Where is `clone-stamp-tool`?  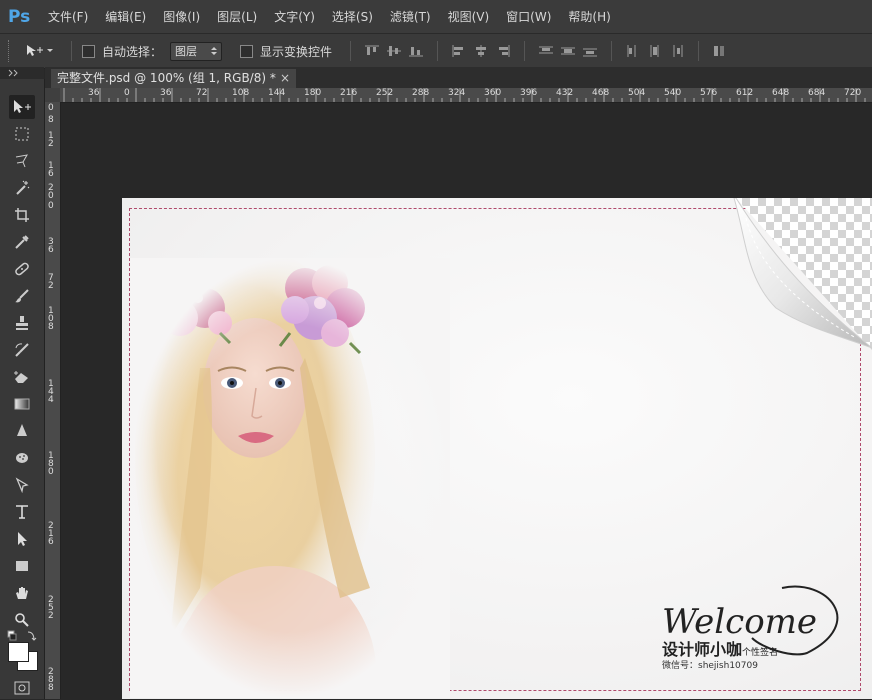
clone-stamp-tool is located at coordinates (22, 323).